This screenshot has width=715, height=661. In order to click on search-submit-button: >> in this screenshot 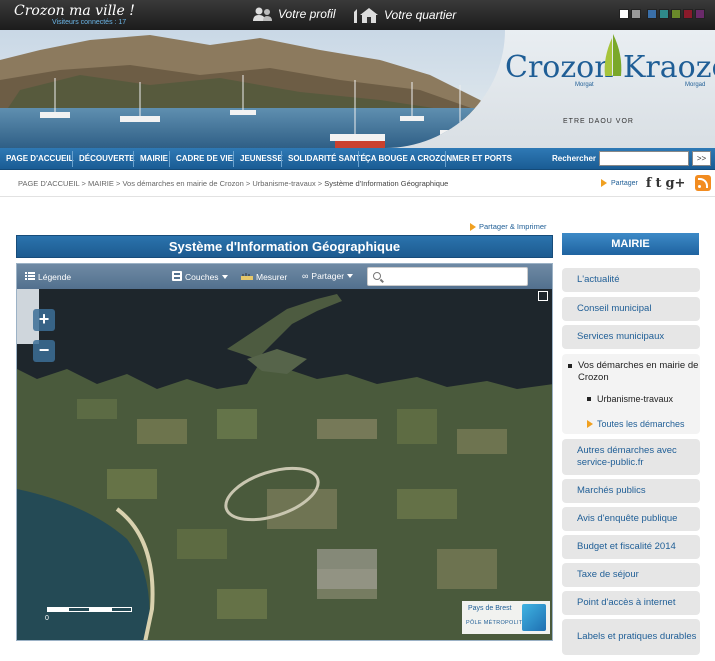, I will do `click(701, 158)`.